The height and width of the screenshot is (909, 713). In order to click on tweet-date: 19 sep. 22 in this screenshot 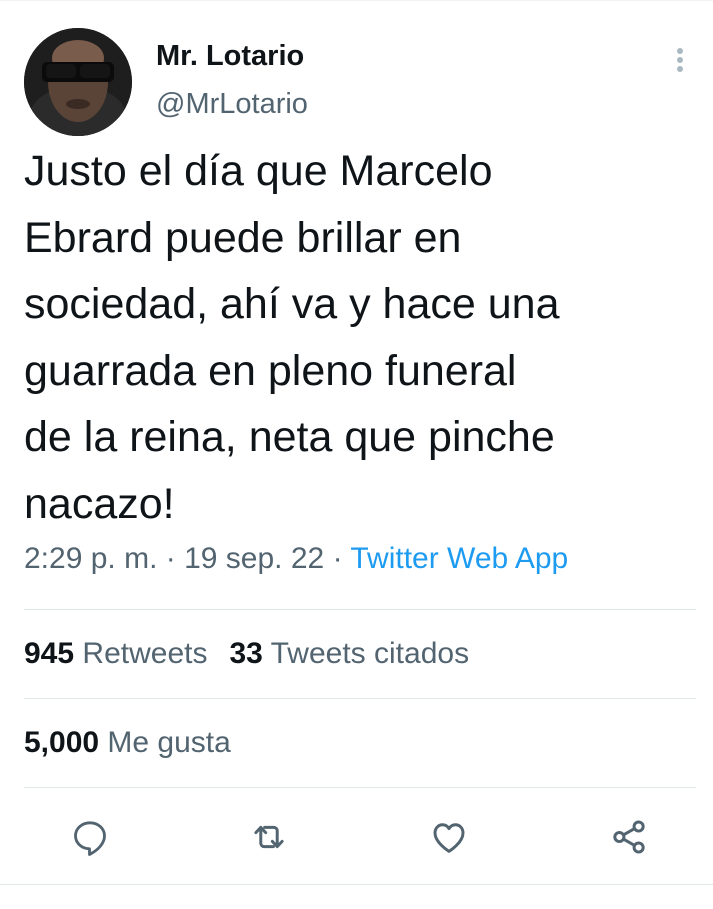, I will do `click(254, 558)`.